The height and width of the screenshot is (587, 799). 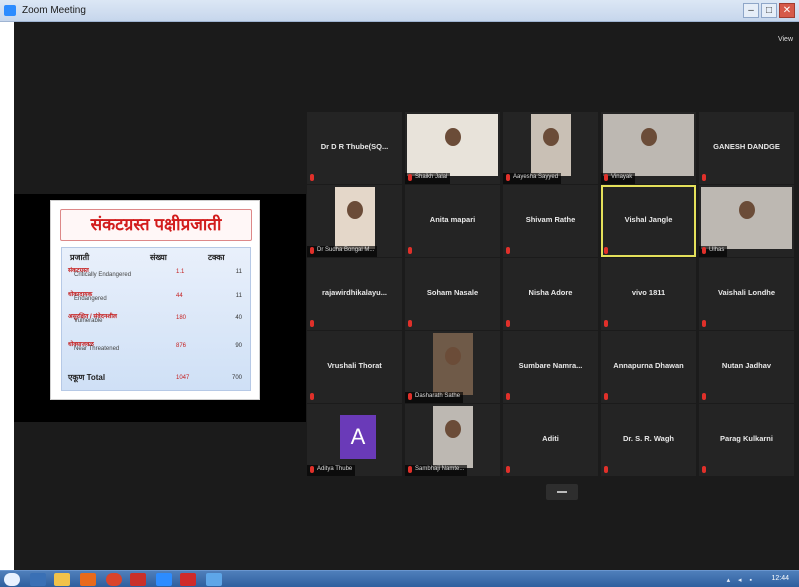 What do you see at coordinates (746, 148) in the screenshot?
I see `participant-tile: GANESH DANDGE` at bounding box center [746, 148].